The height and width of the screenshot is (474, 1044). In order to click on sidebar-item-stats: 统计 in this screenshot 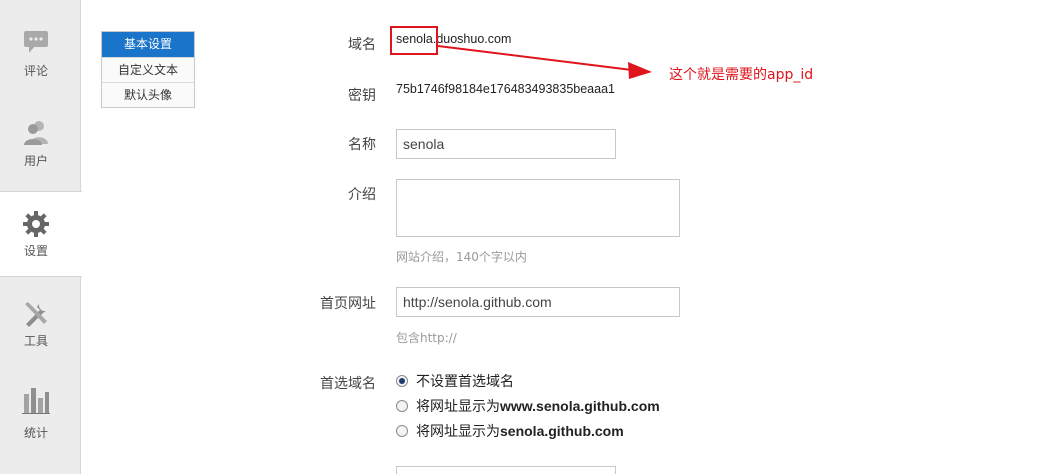, I will do `click(40, 413)`.